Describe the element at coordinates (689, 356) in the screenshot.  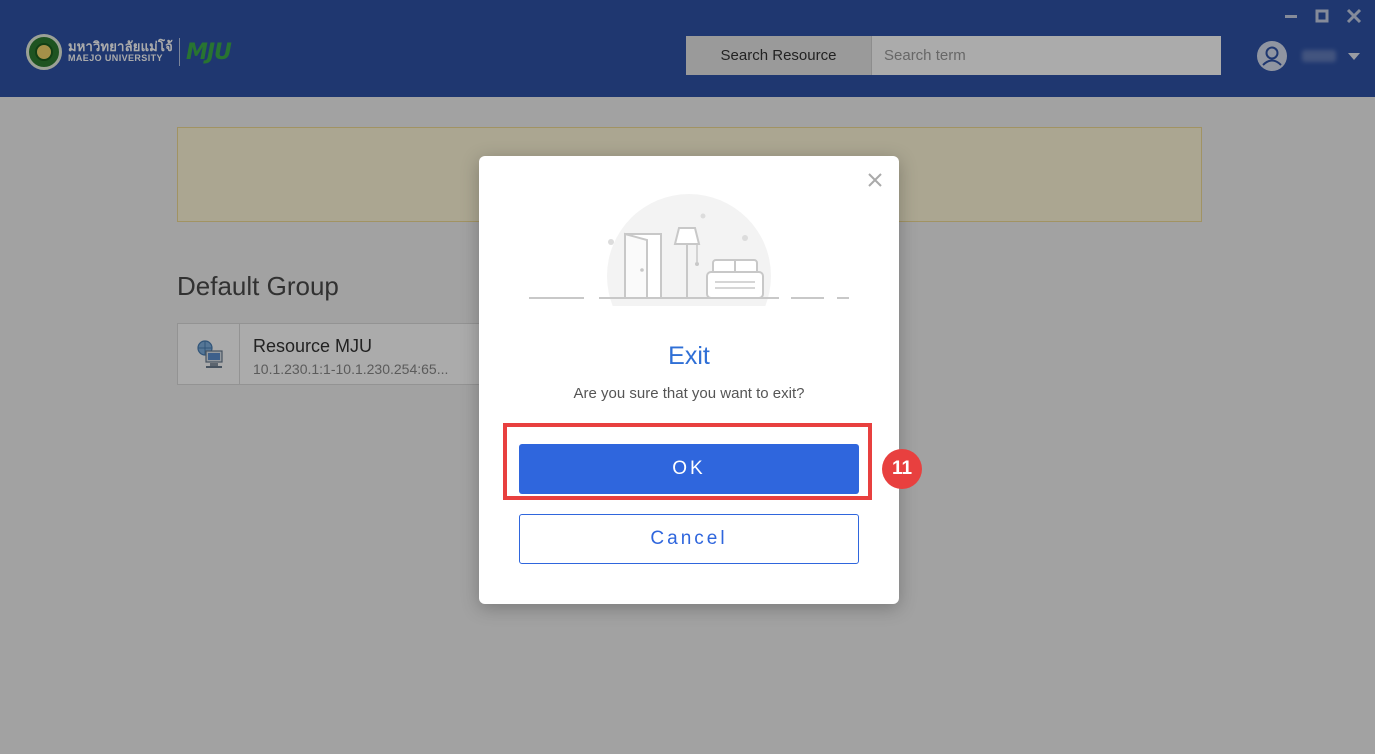
I see `dialog-title: Exit` at that location.